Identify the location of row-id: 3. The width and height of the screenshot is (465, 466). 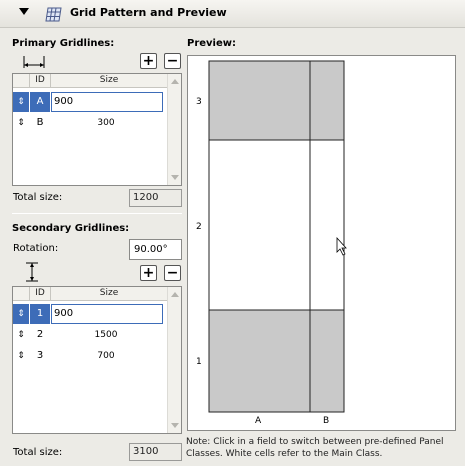
(40, 356).